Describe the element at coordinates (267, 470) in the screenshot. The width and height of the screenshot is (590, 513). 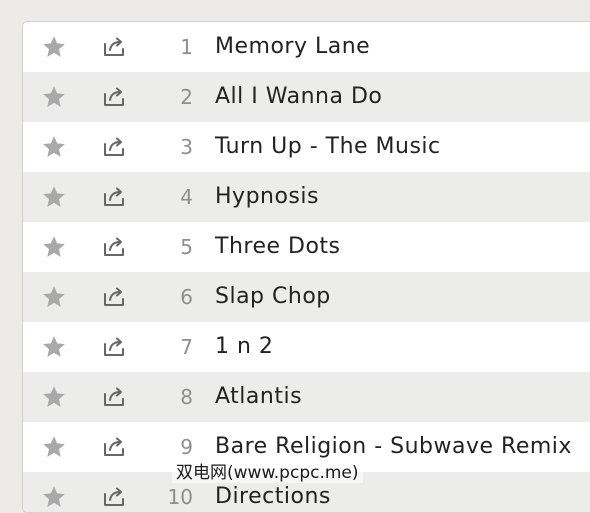
I see `watermark-text: 双电网(www.pcpc.me)` at that location.